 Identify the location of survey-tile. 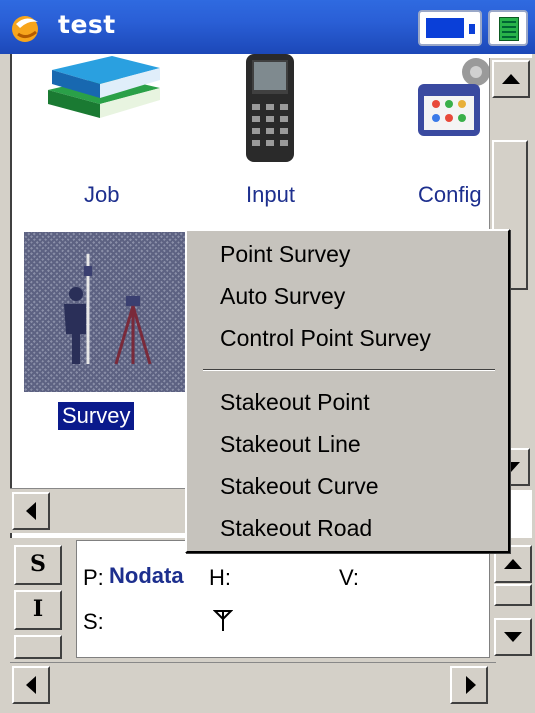
(105, 312).